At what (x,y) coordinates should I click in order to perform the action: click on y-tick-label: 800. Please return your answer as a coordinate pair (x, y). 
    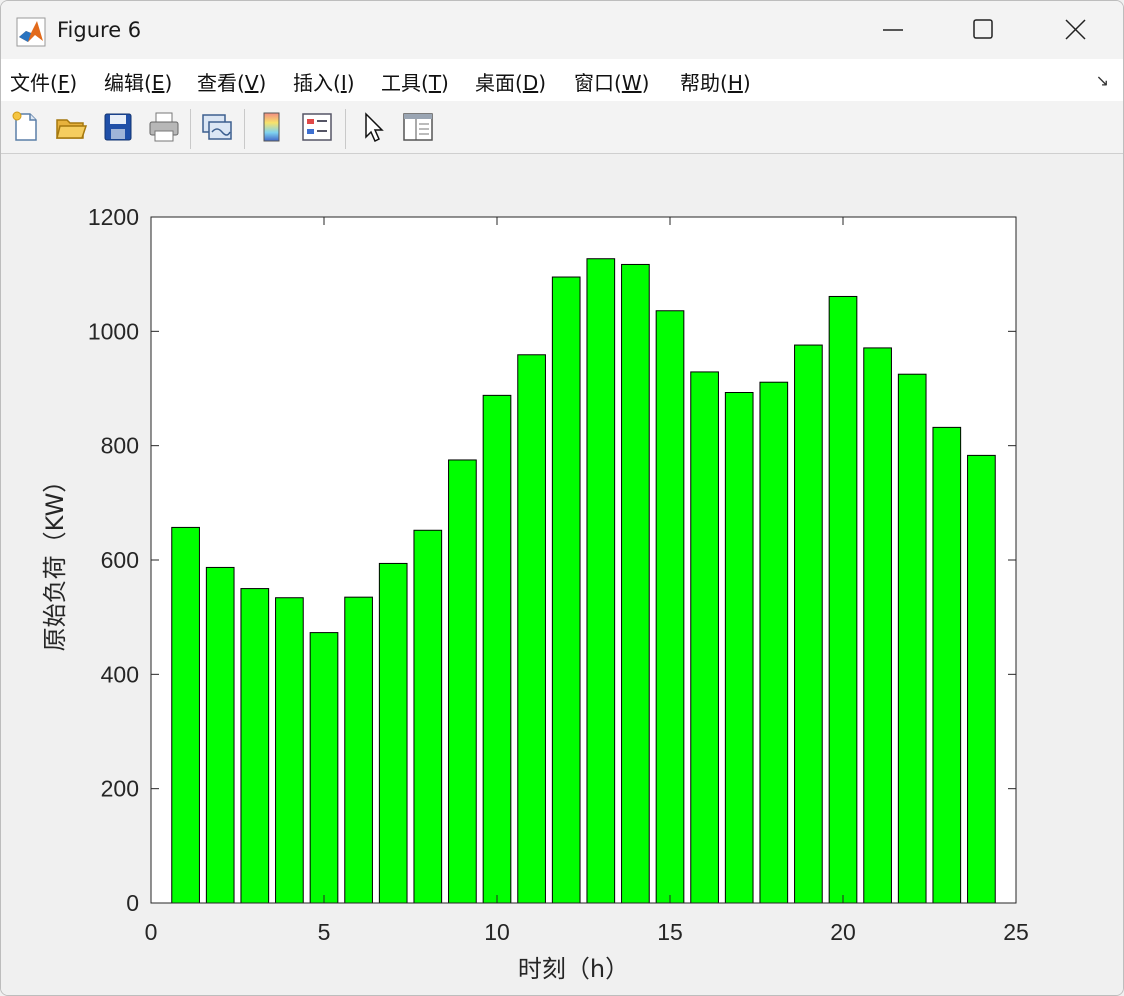
    Looking at the image, I should click on (120, 446).